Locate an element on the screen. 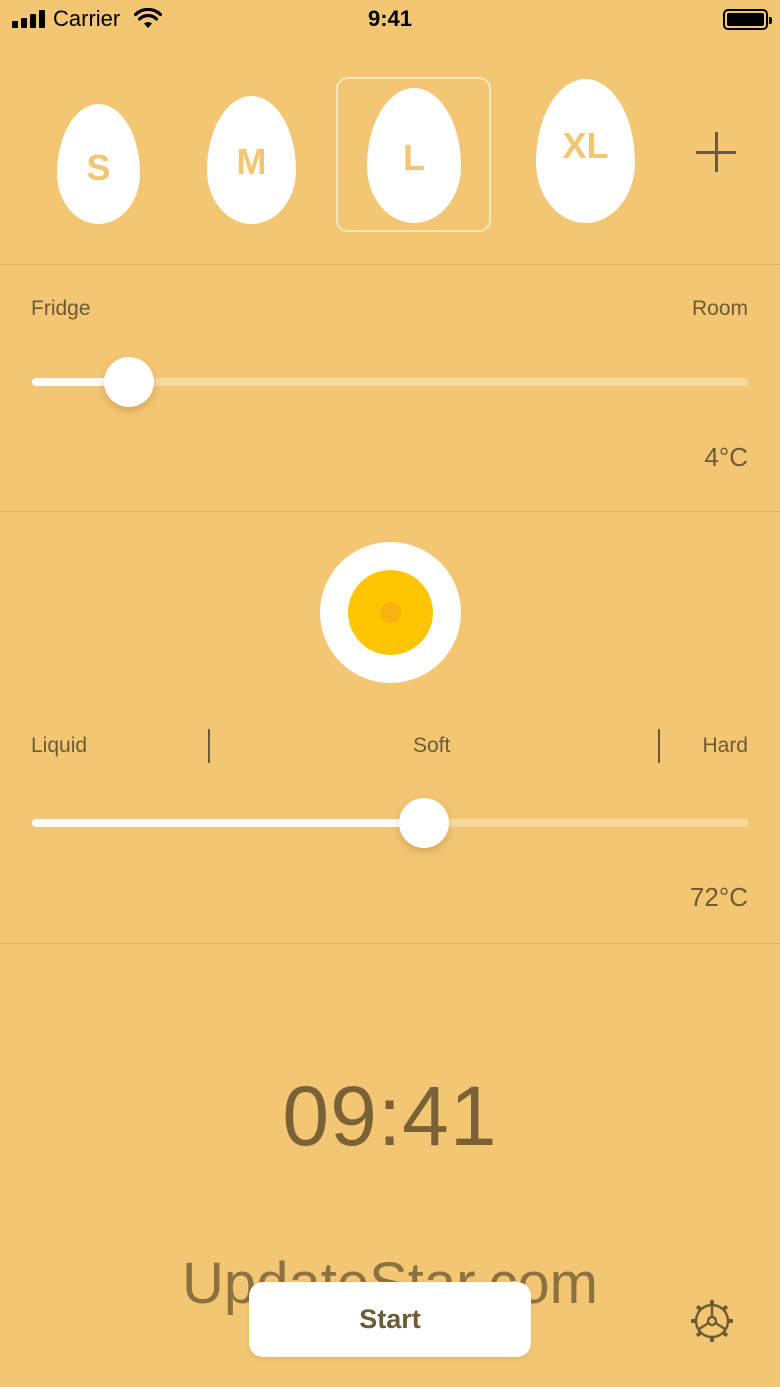 The image size is (780, 1387). egg-size-label: M is located at coordinates (251, 161).